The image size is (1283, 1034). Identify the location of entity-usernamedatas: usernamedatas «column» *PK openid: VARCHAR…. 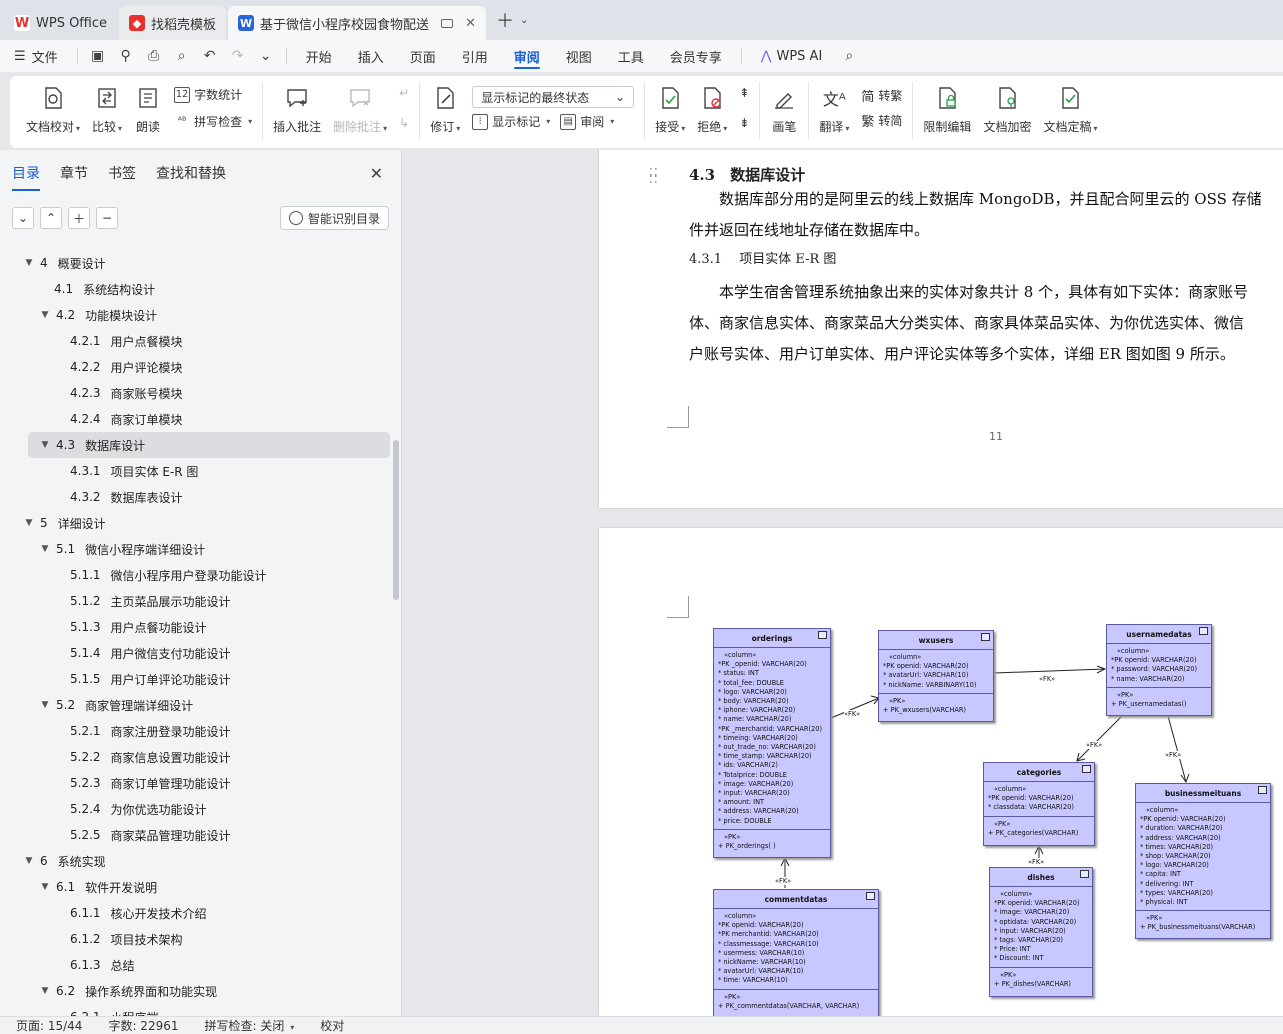
(1159, 670).